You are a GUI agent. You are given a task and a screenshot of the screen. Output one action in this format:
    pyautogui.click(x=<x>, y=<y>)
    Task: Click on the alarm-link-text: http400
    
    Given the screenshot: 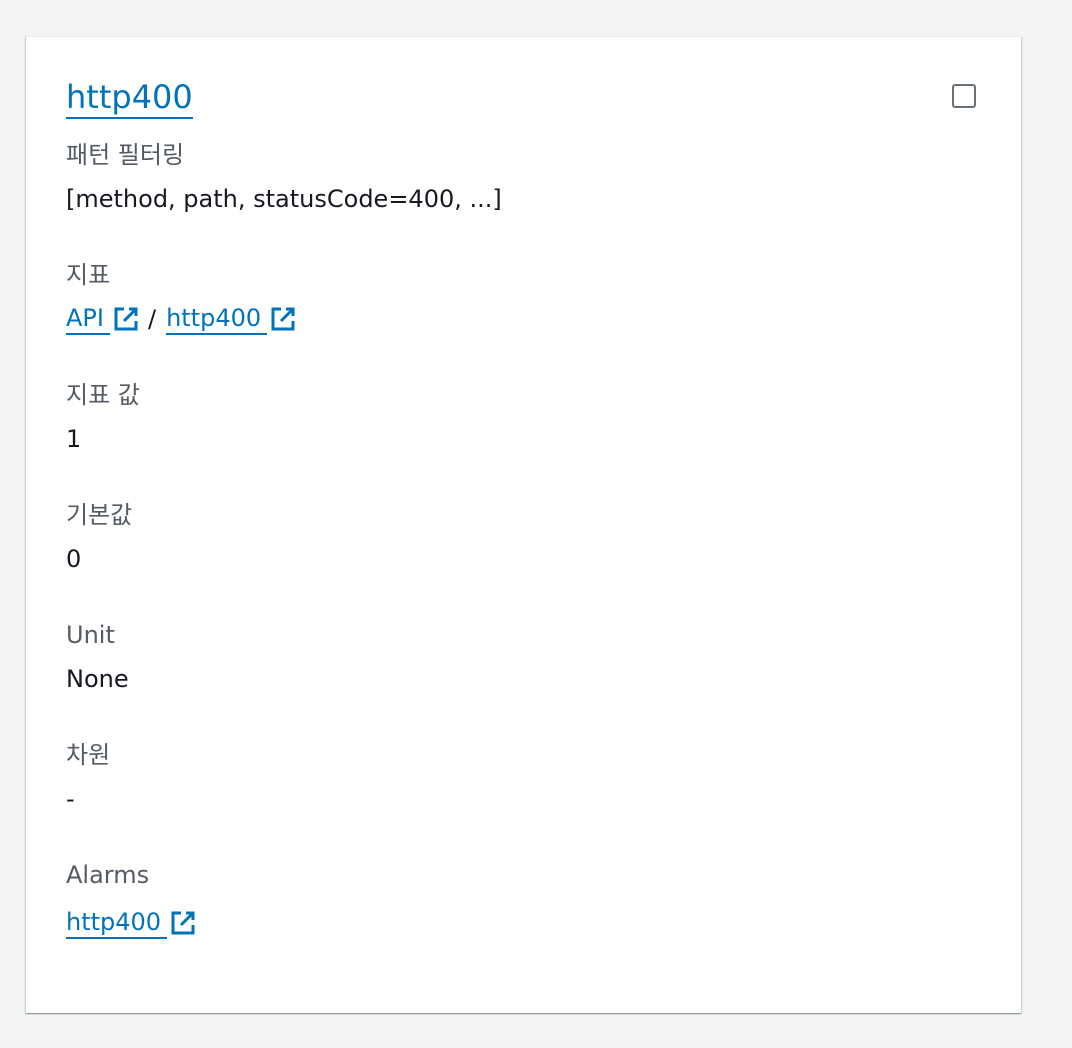 What is the action you would take?
    pyautogui.click(x=114, y=922)
    